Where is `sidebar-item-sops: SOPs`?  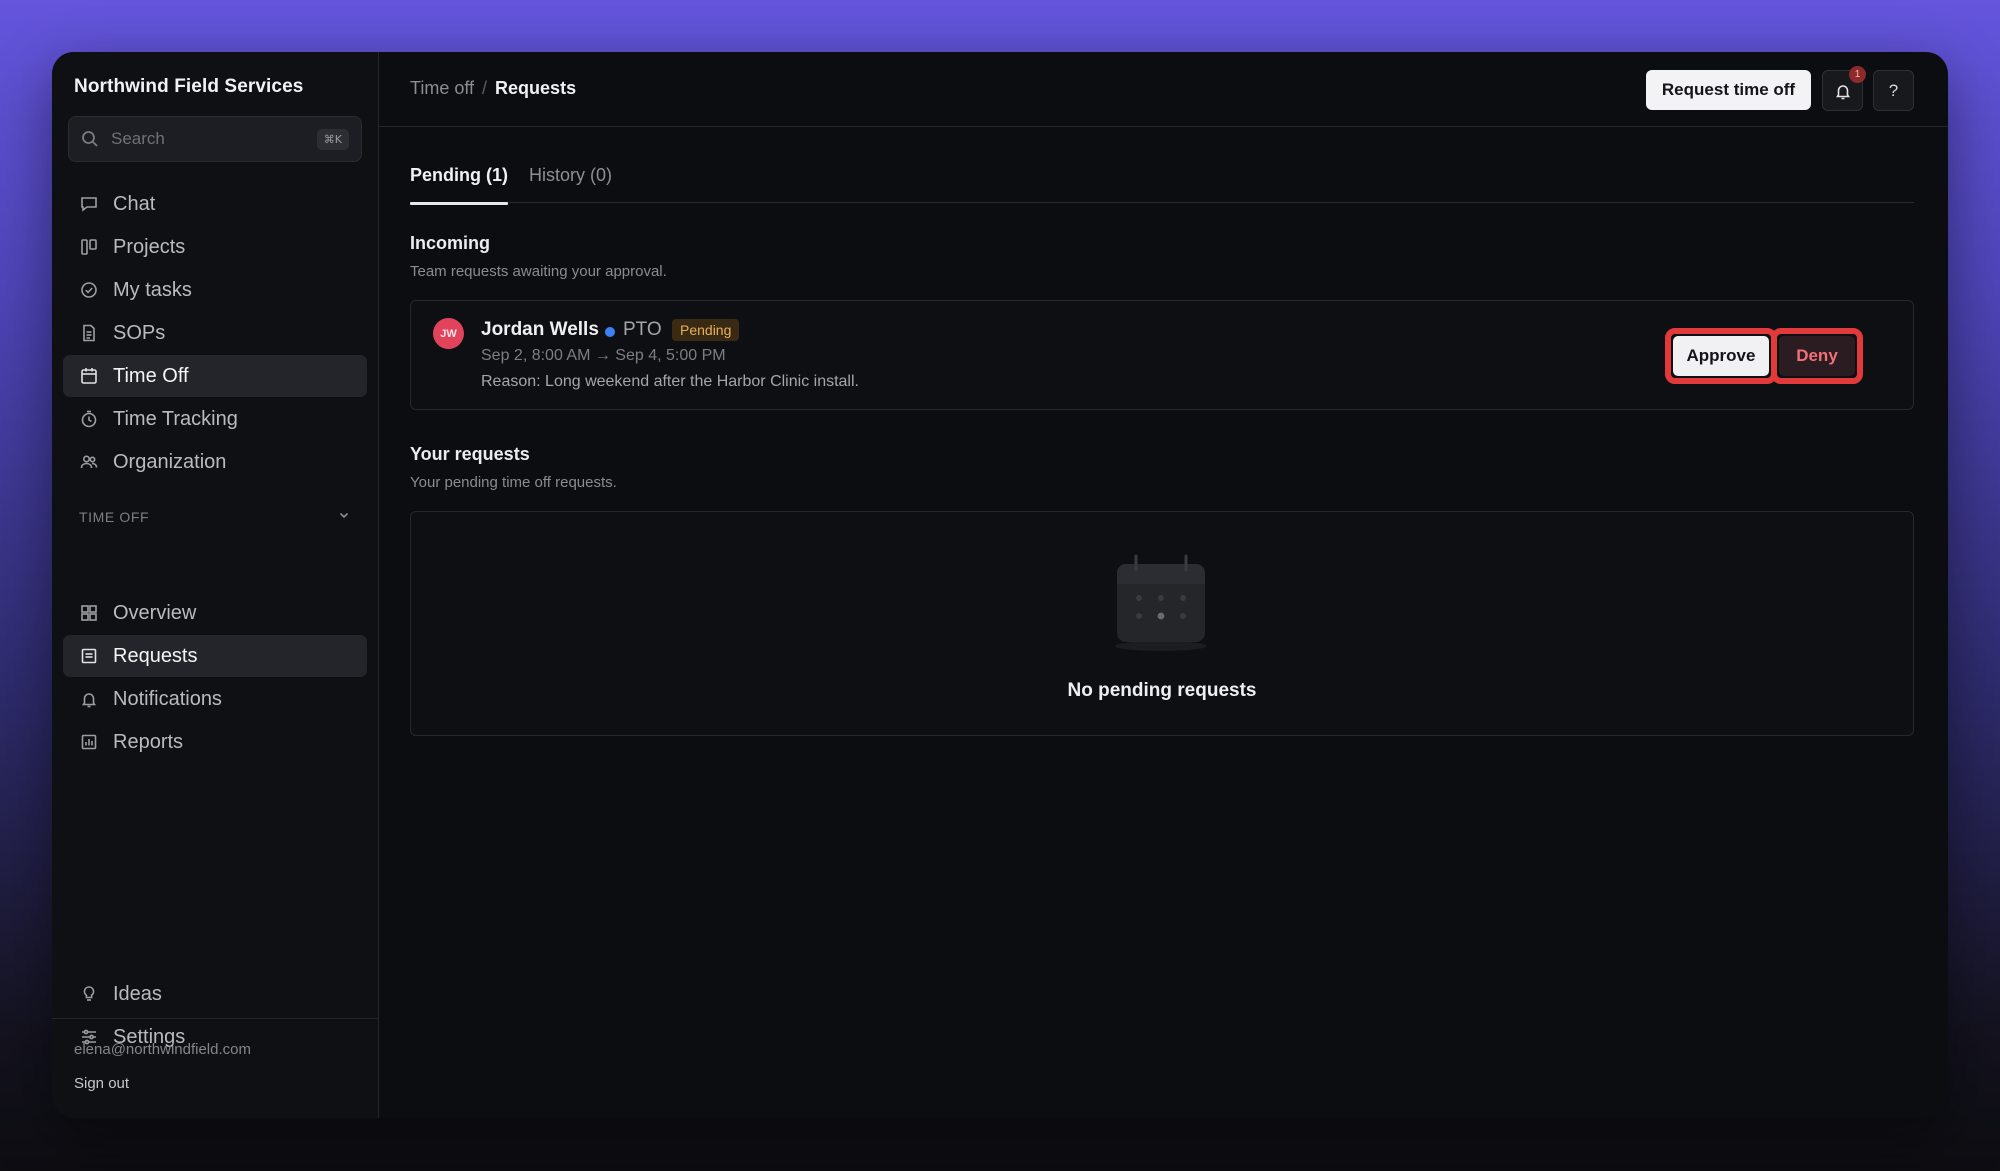 sidebar-item-sops: SOPs is located at coordinates (215, 333).